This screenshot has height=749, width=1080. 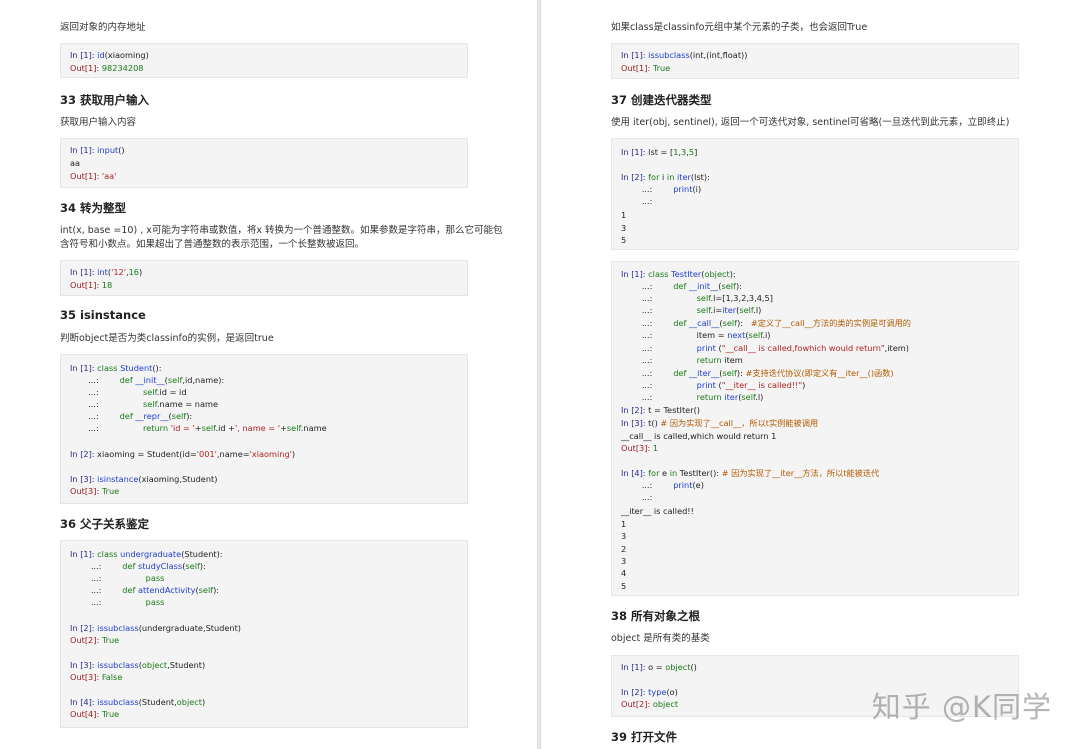 What do you see at coordinates (138, 702) in the screenshot?
I see `code-line: In [4]: issubclass(Student,object)` at bounding box center [138, 702].